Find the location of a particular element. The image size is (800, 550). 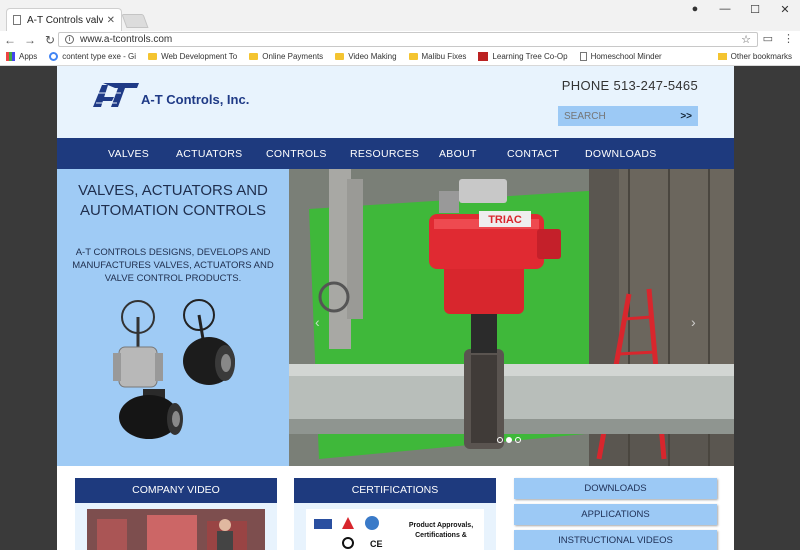

google-icon is located at coordinates (54, 56).